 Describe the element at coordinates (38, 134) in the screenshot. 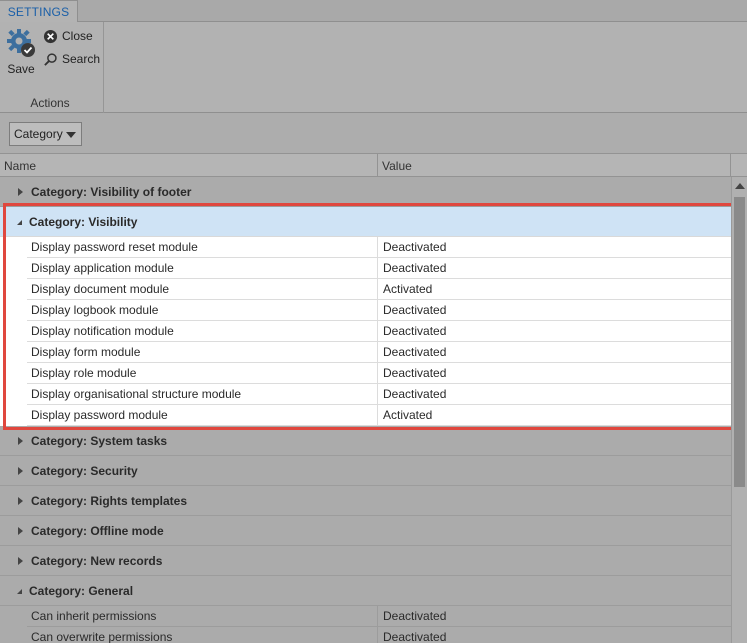

I see `category-dropdown-value: Category` at that location.